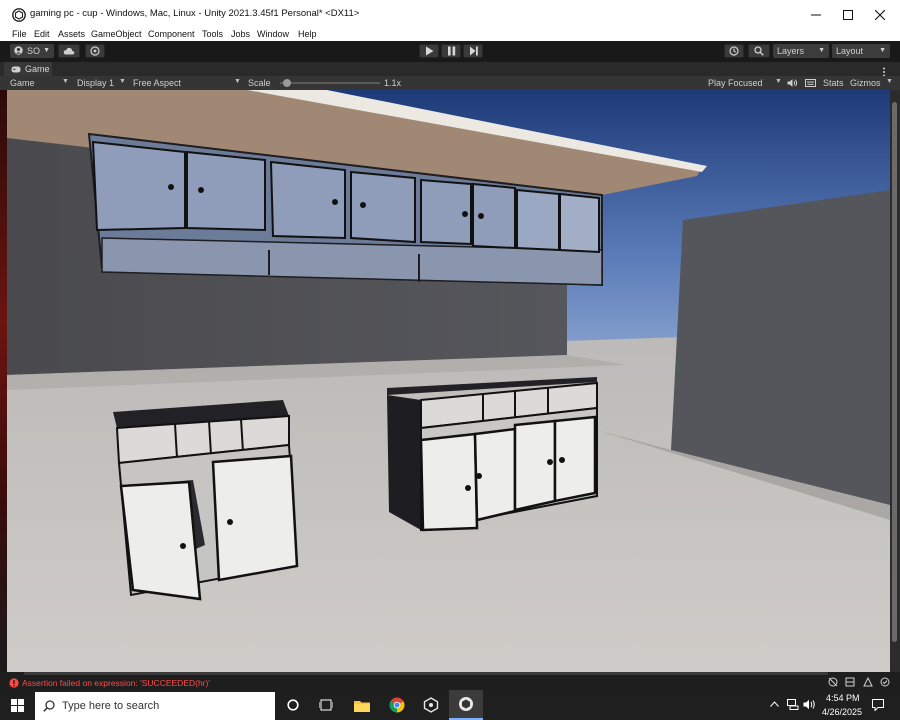  Describe the element at coordinates (843, 698) in the screenshot. I see `clock-time: 4:54 PM` at that location.